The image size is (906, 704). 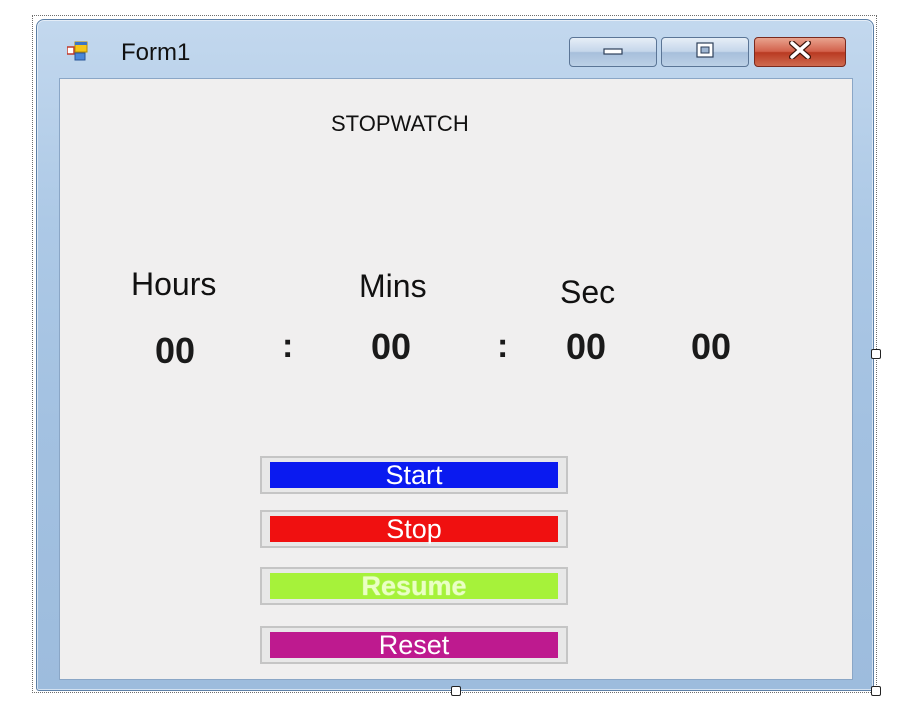 What do you see at coordinates (391, 346) in the screenshot?
I see `mins-display: 00` at bounding box center [391, 346].